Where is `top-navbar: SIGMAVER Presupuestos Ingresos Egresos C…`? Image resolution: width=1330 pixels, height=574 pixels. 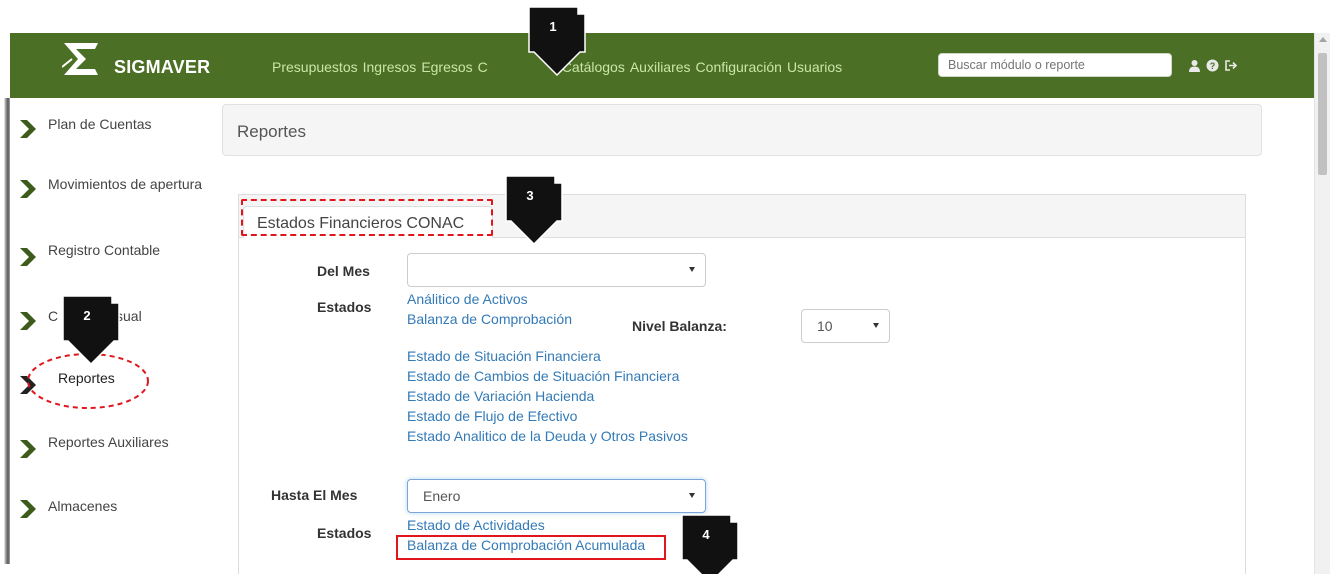
top-navbar: SIGMAVER Presupuestos Ingresos Egresos C… is located at coordinates (662, 65).